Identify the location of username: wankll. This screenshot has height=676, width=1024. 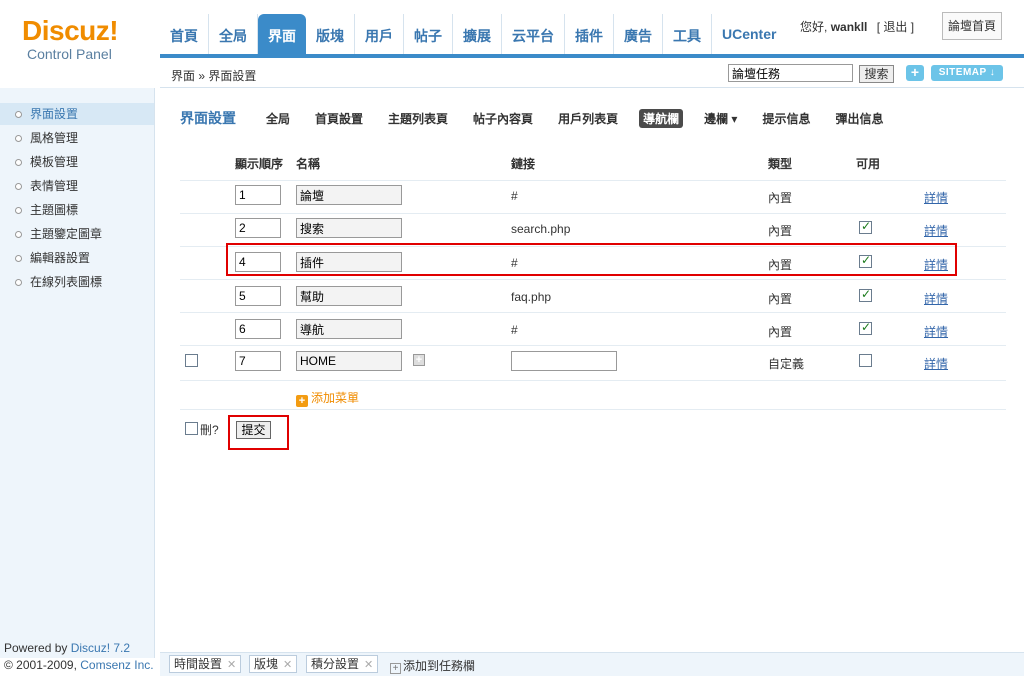
(849, 27).